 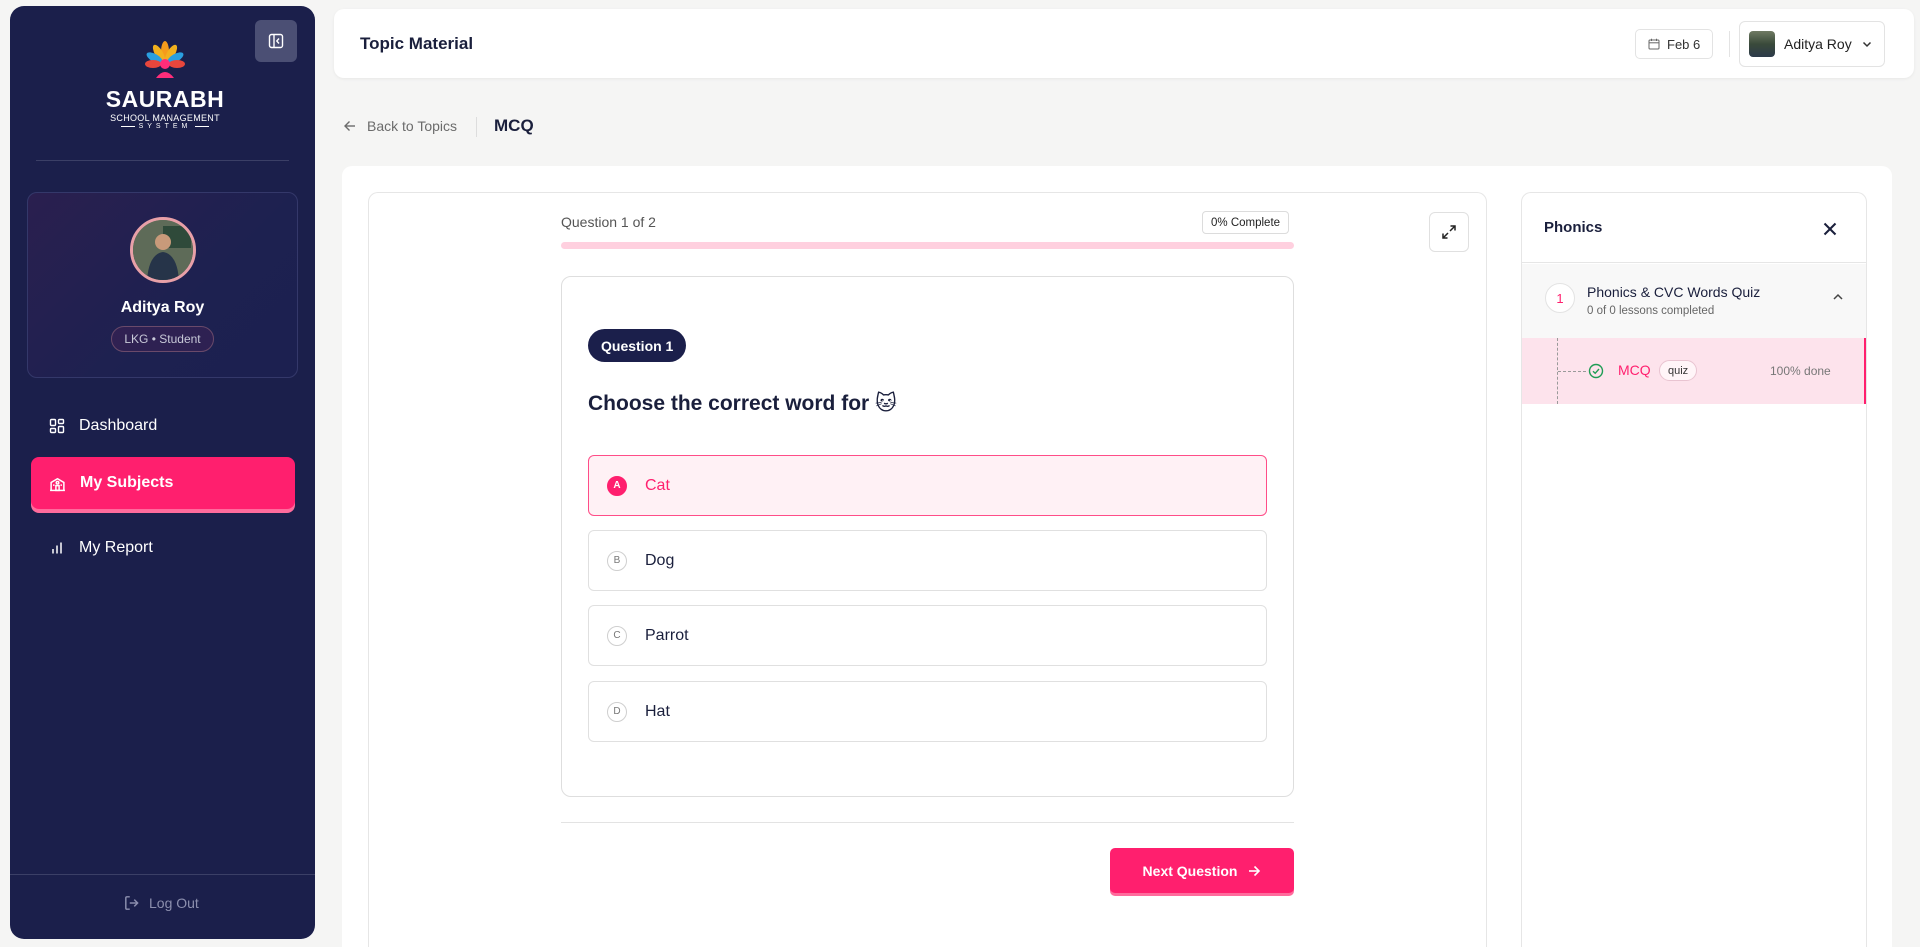 I want to click on arrow-left-icon, so click(x=349, y=126).